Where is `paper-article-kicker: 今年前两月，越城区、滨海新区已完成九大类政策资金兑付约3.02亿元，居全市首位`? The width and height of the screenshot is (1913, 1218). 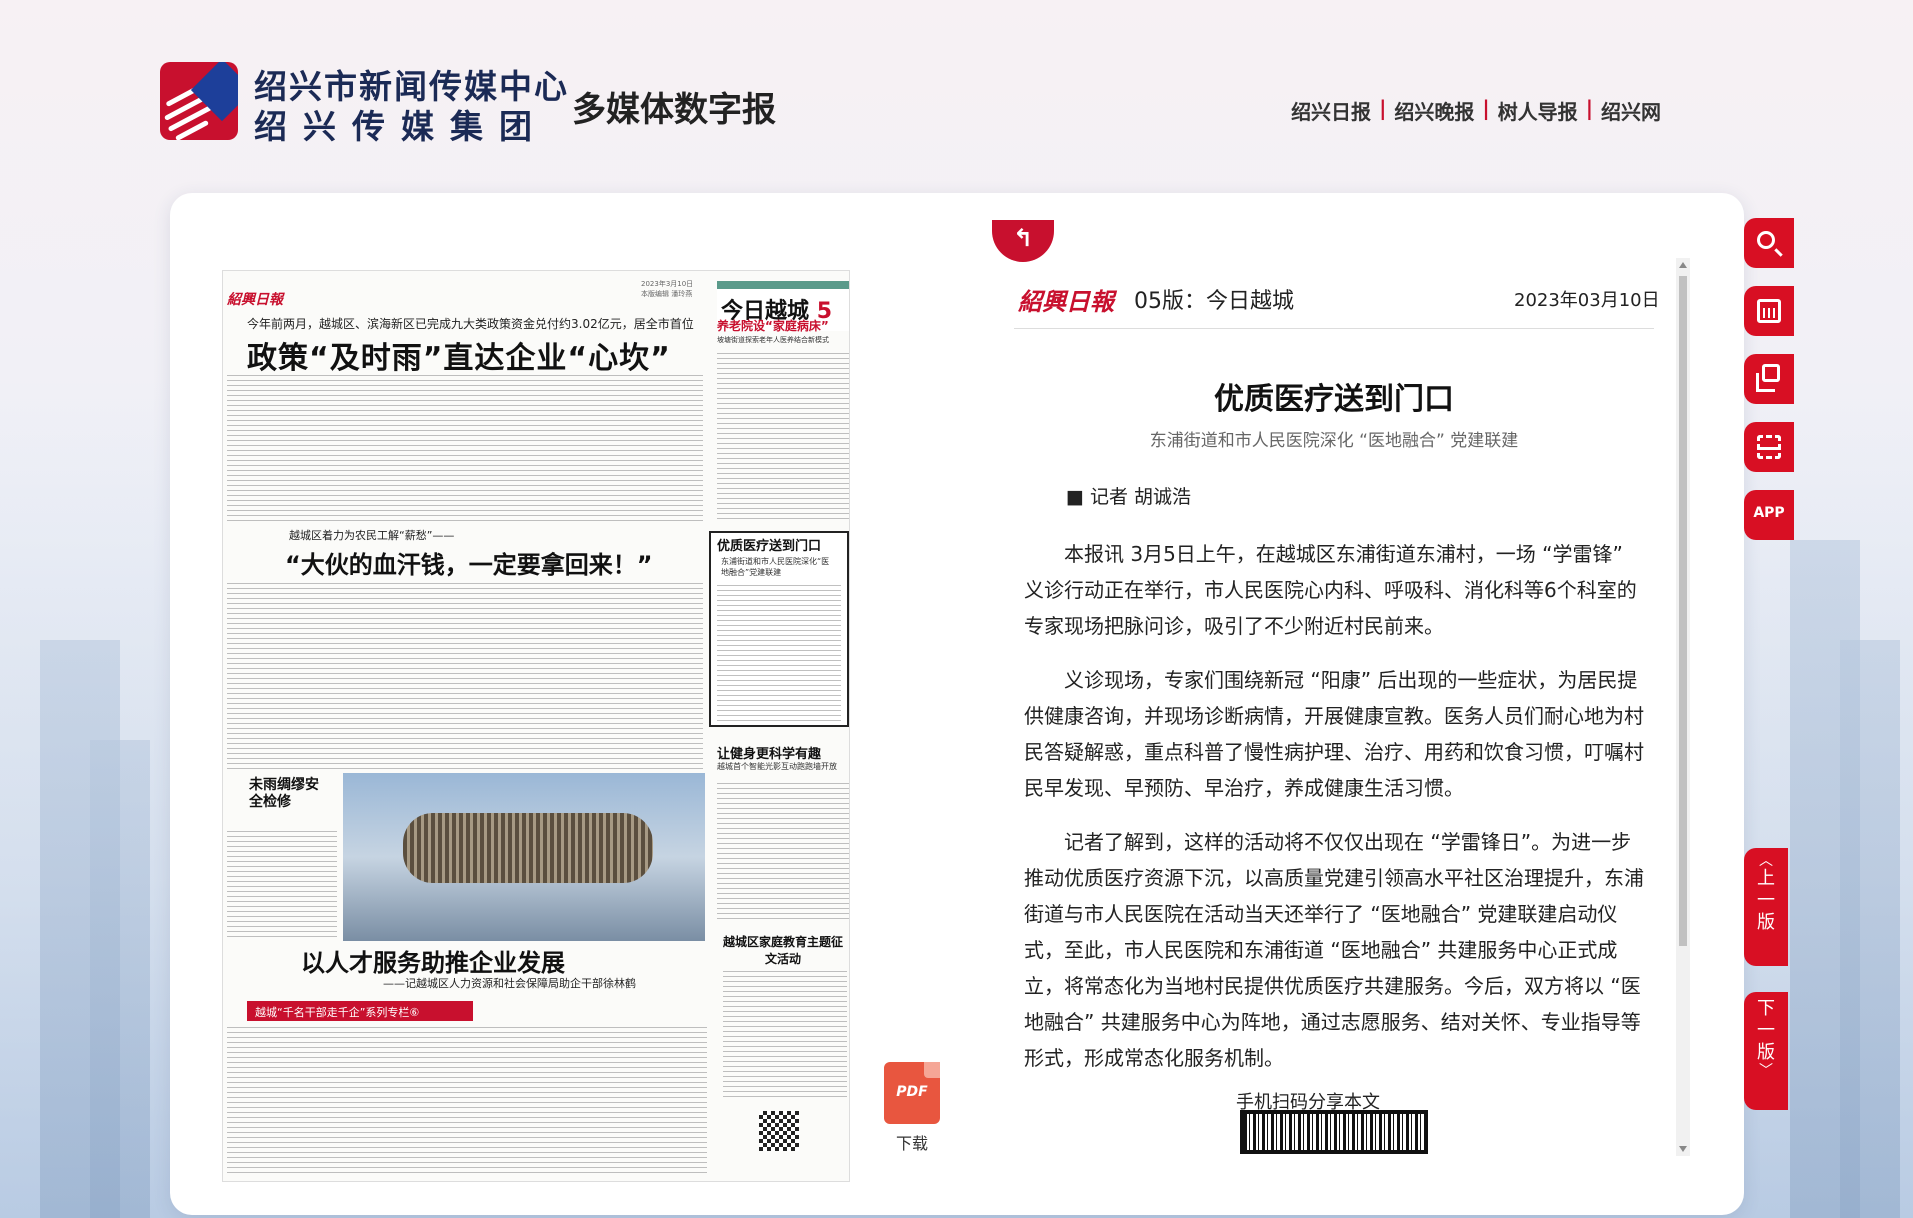 paper-article-kicker: 今年前两月，越城区、滨海新区已完成九大类政策资金兑付约3.02亿元，居全市首位 is located at coordinates (470, 323).